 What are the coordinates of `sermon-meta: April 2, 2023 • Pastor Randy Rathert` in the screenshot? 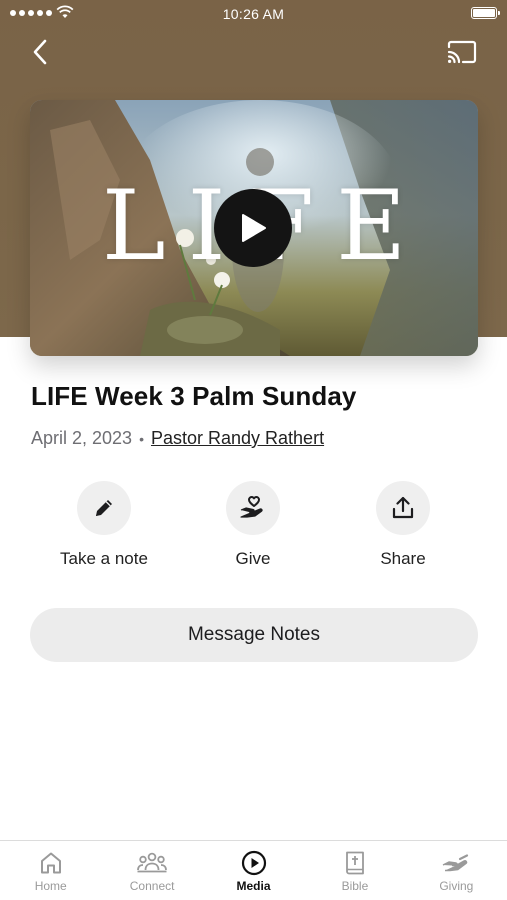 It's located at (177, 438).